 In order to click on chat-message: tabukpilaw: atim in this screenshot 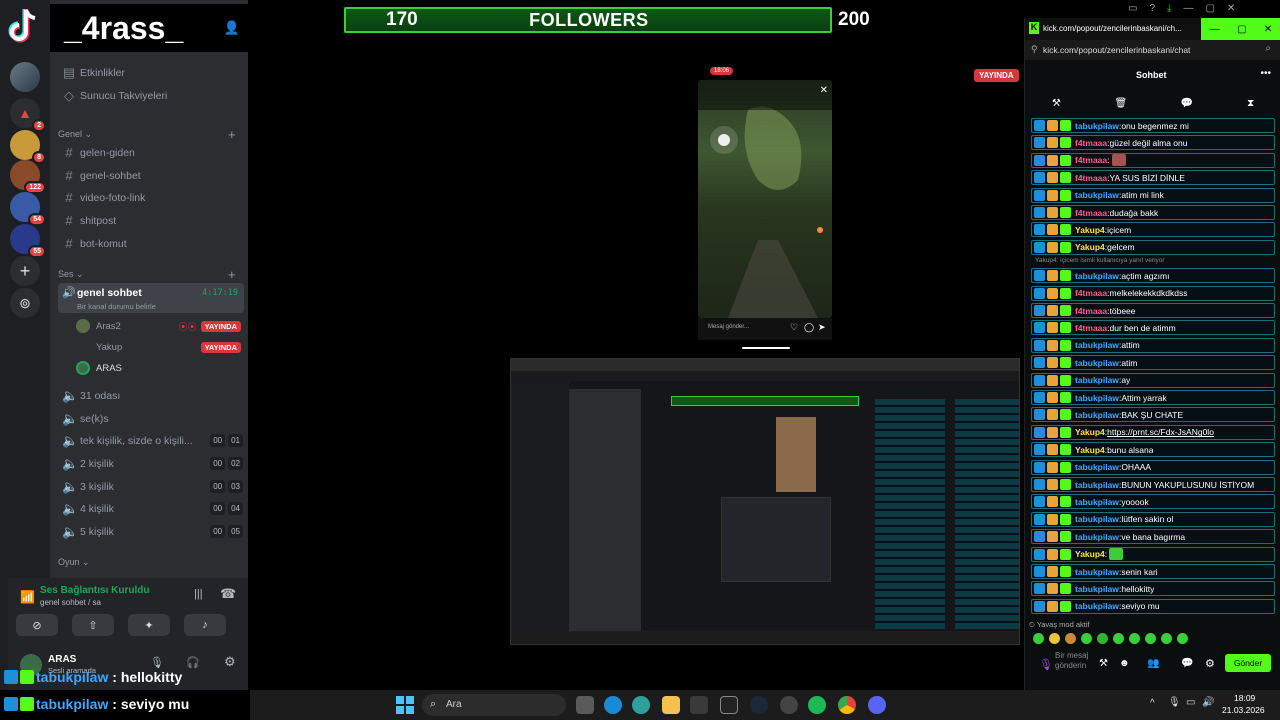, I will do `click(1153, 363)`.